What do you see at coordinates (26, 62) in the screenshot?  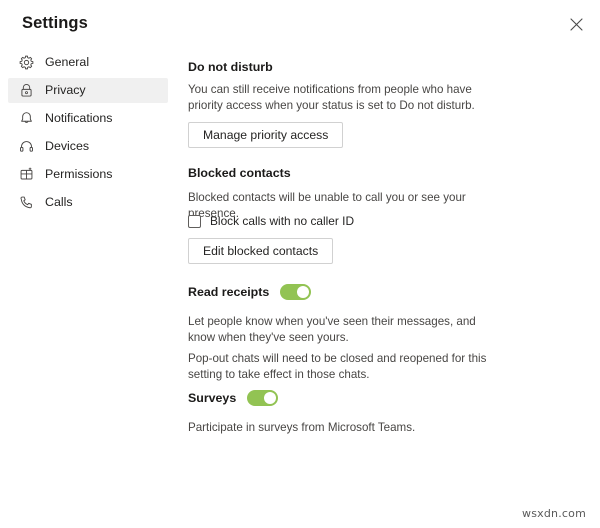 I see `gear-icon` at bounding box center [26, 62].